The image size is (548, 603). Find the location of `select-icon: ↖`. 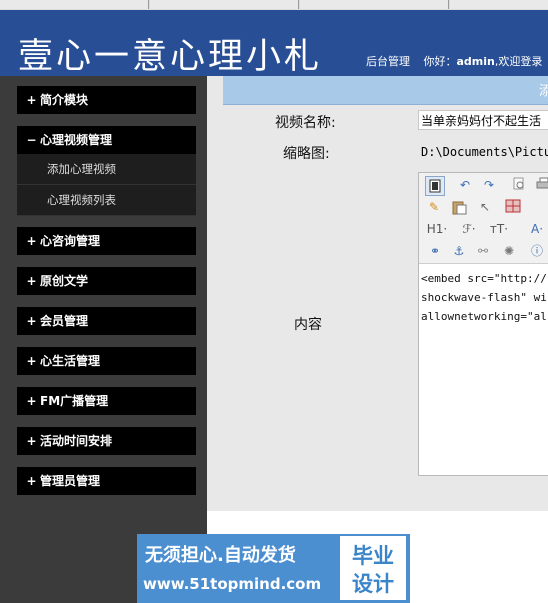

select-icon: ↖ is located at coordinates (485, 207).